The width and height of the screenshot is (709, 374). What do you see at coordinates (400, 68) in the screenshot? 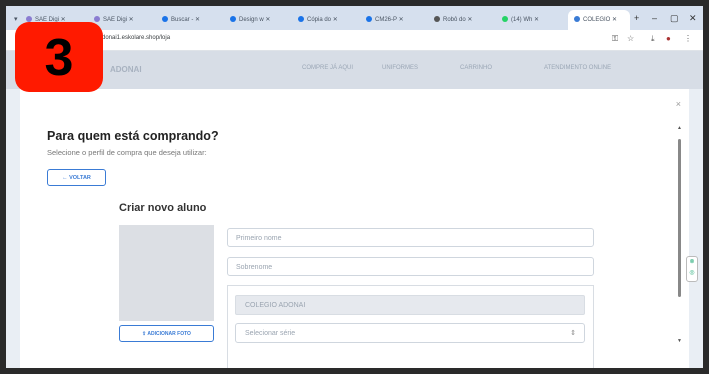
I see `nav-item: UNIFORMES` at bounding box center [400, 68].